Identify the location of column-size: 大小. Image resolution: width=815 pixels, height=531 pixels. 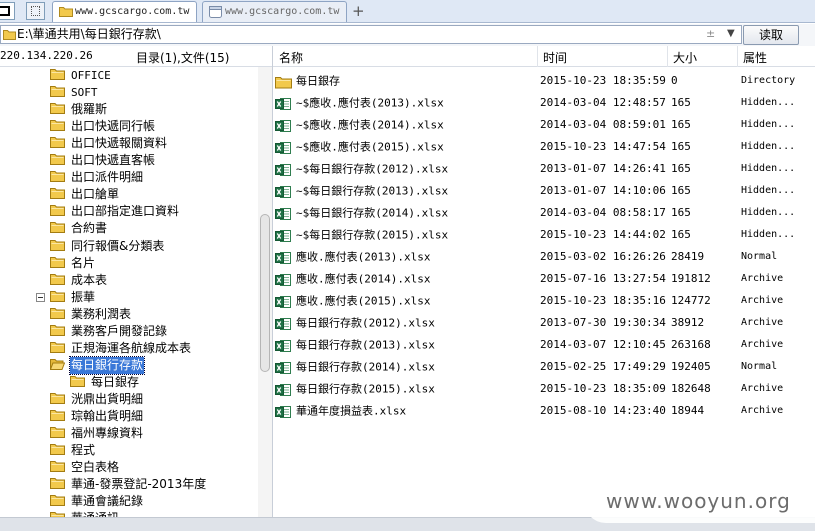
(685, 57).